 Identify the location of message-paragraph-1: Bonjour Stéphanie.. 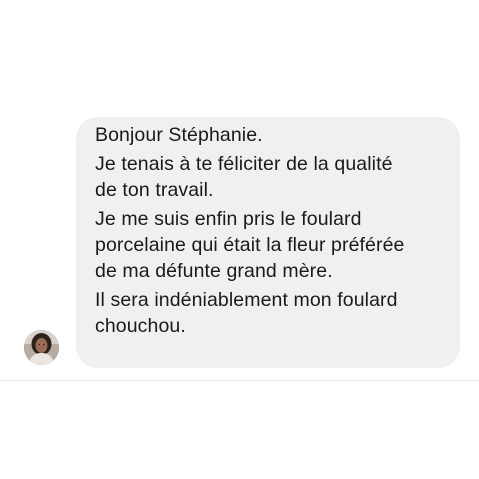
(277, 135).